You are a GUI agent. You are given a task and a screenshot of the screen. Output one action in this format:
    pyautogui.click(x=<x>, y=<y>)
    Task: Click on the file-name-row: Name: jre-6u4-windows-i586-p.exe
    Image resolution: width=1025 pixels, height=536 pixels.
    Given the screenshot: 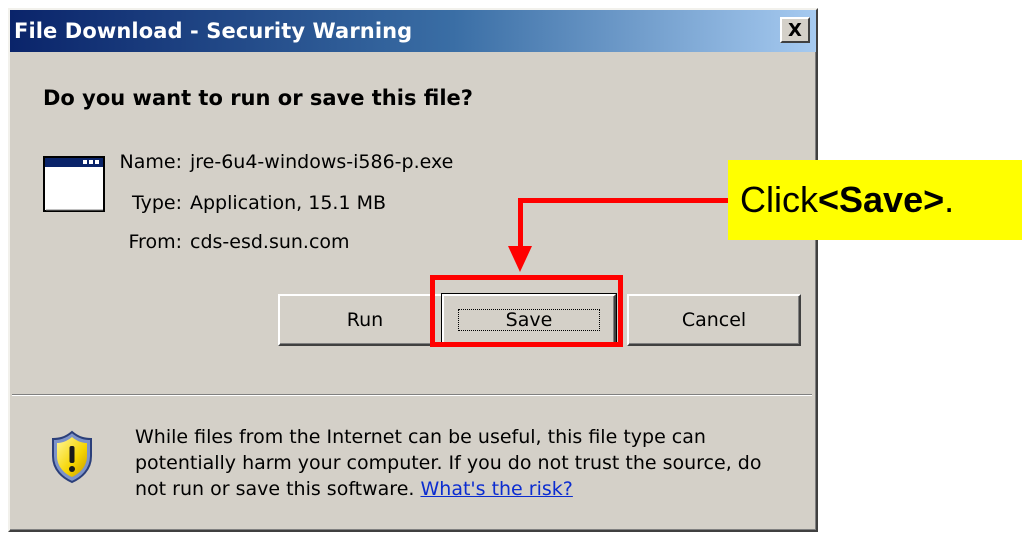 What is the action you would take?
    pyautogui.click(x=275, y=162)
    